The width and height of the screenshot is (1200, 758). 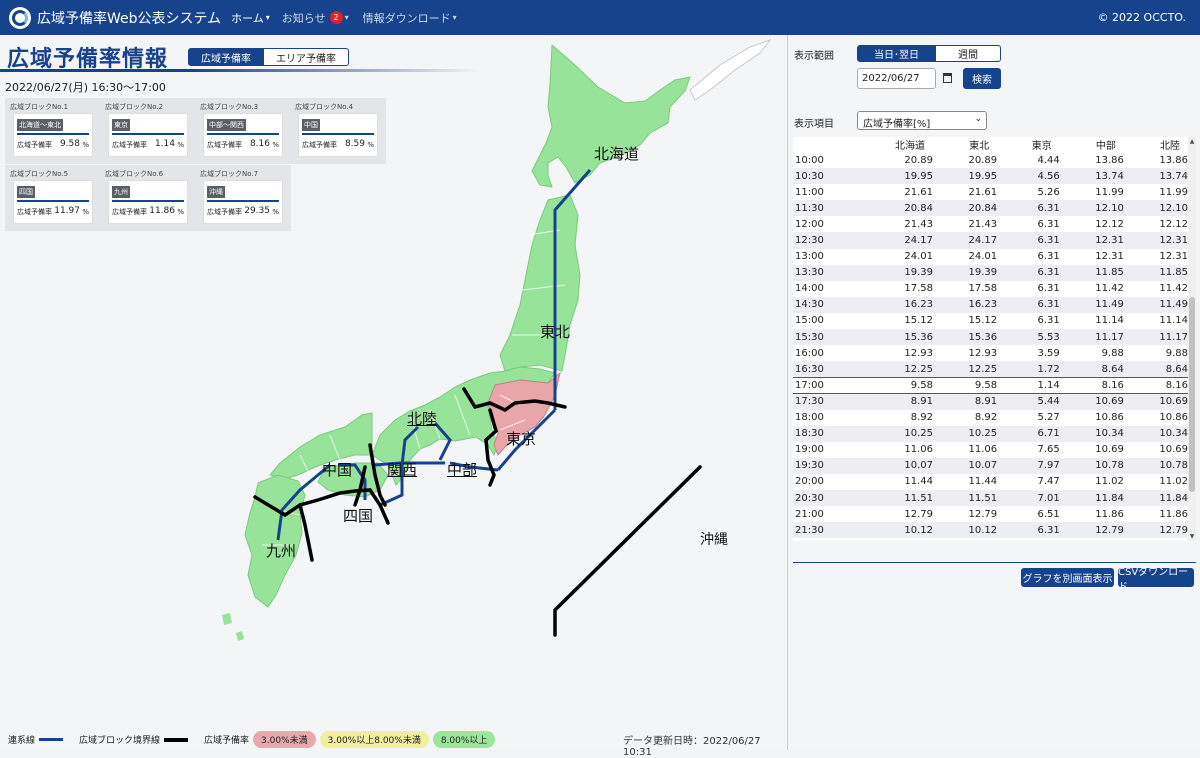 I want to click on rate-cell: 7.97, so click(x=1028, y=465).